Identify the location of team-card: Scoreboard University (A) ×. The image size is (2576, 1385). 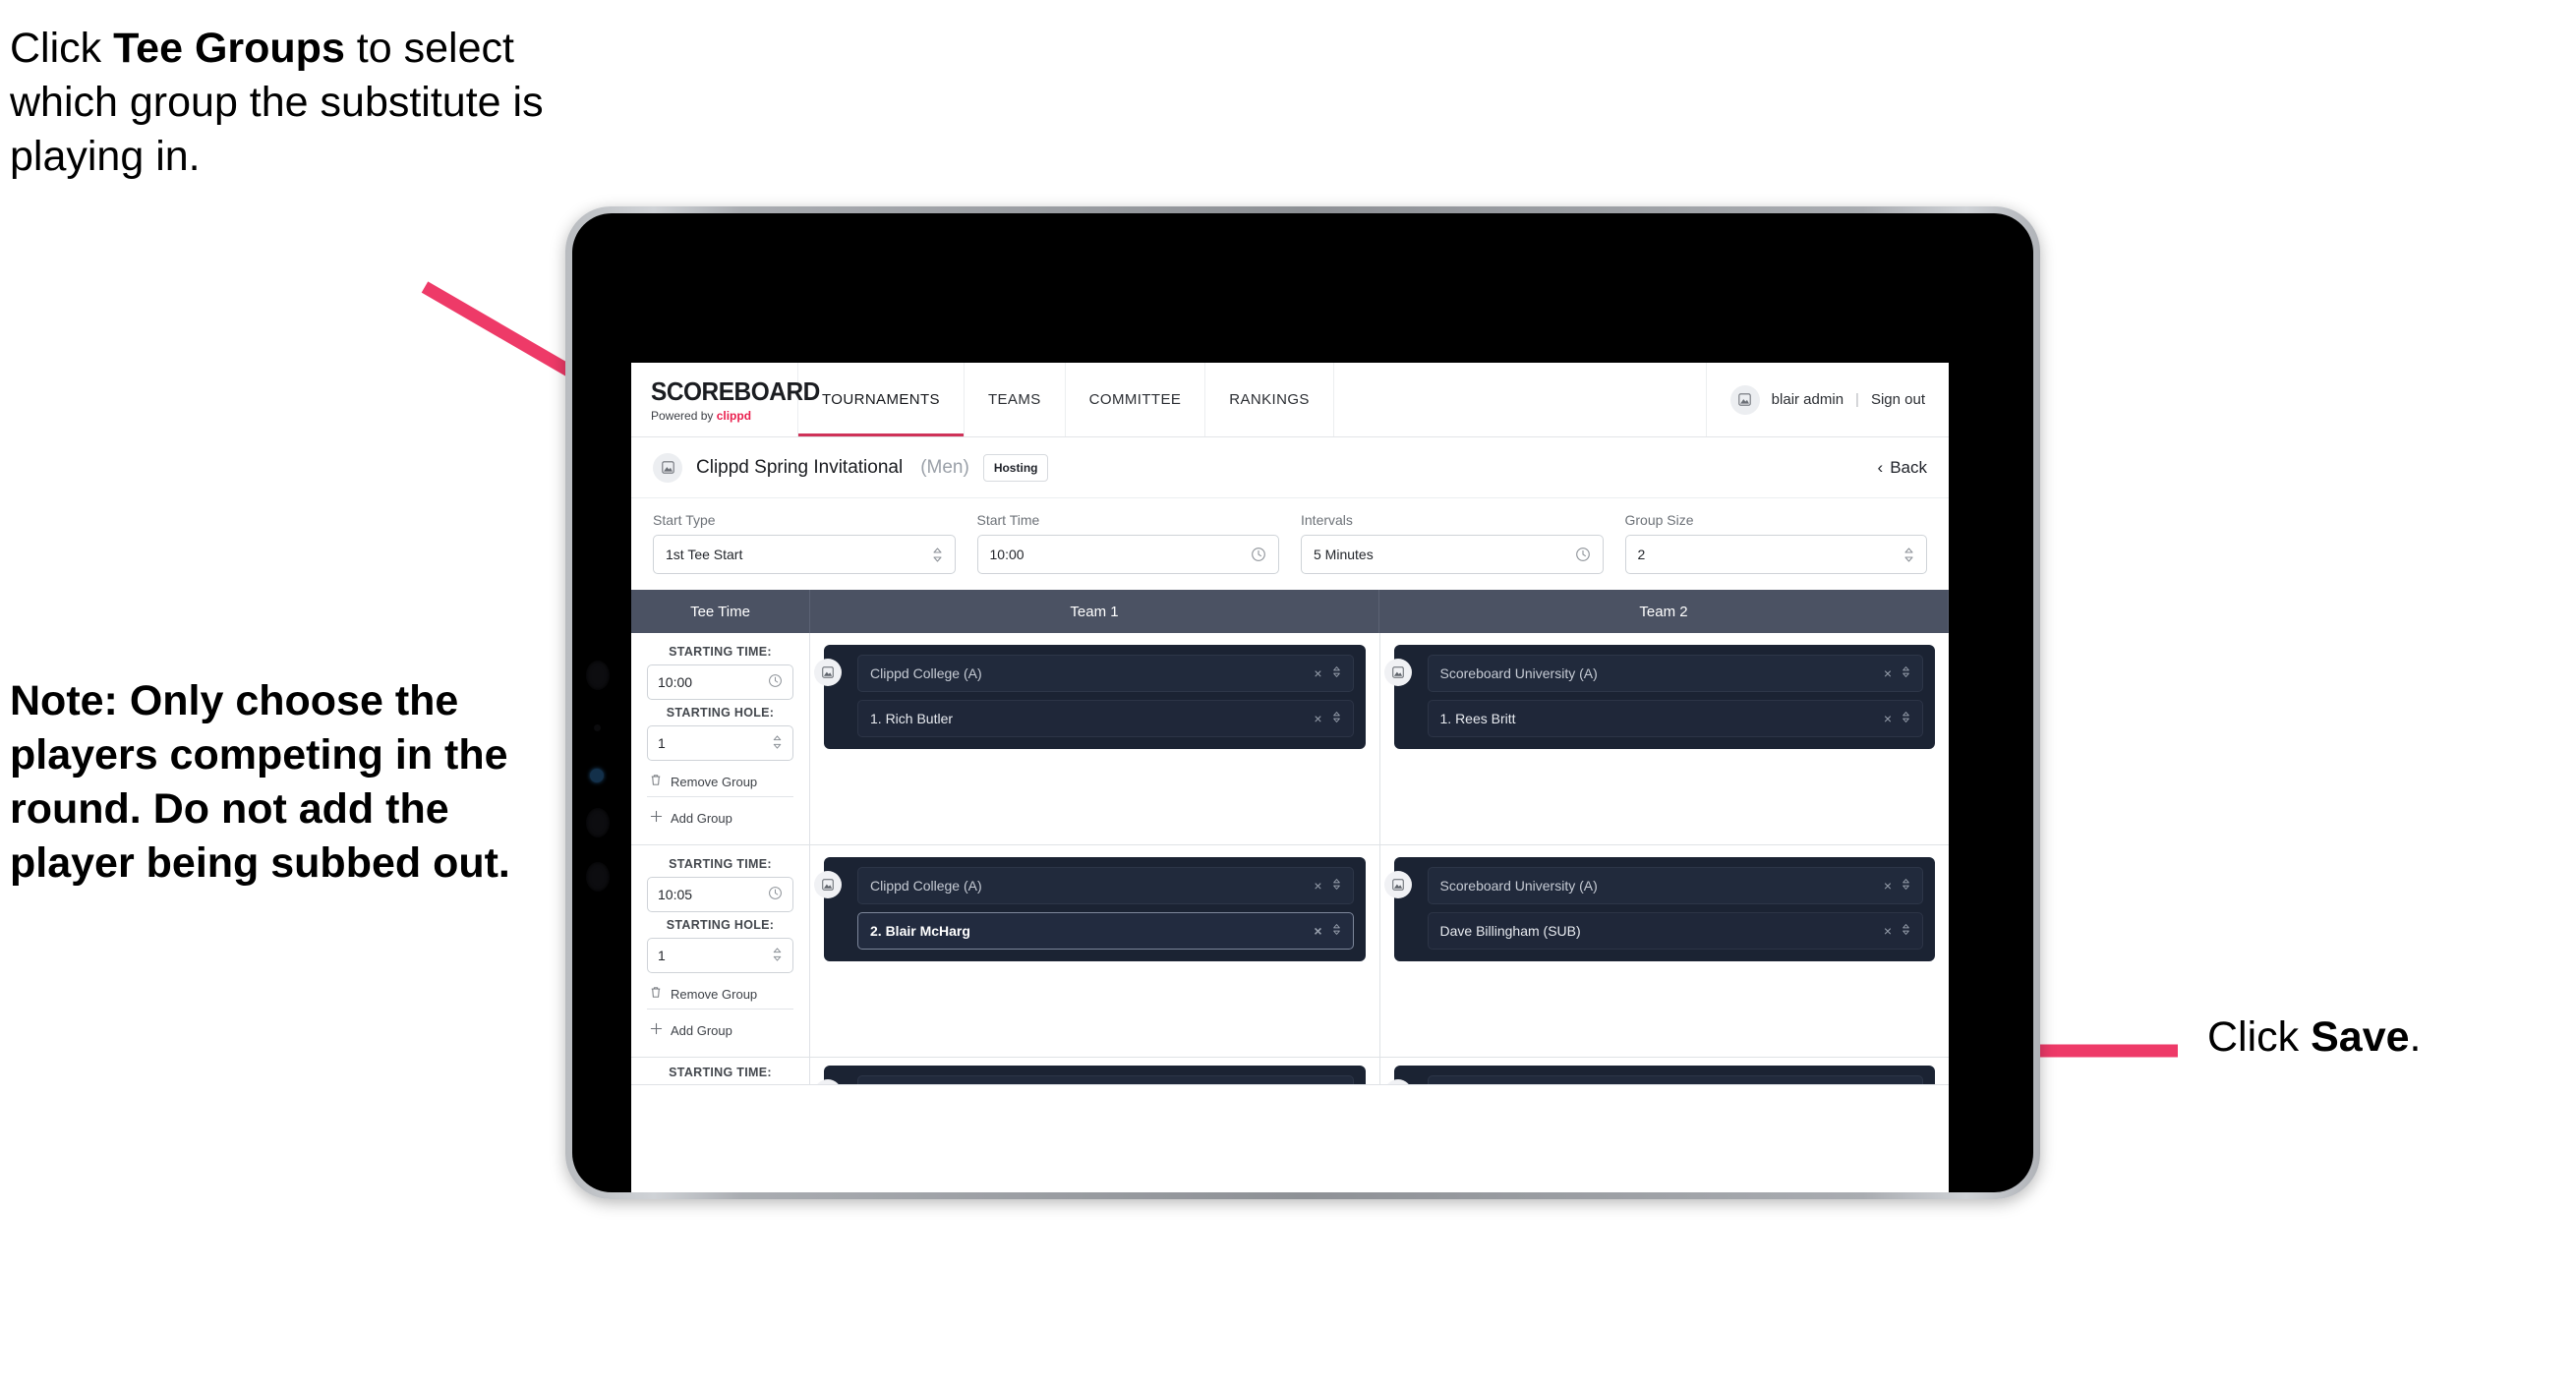
(1659, 697).